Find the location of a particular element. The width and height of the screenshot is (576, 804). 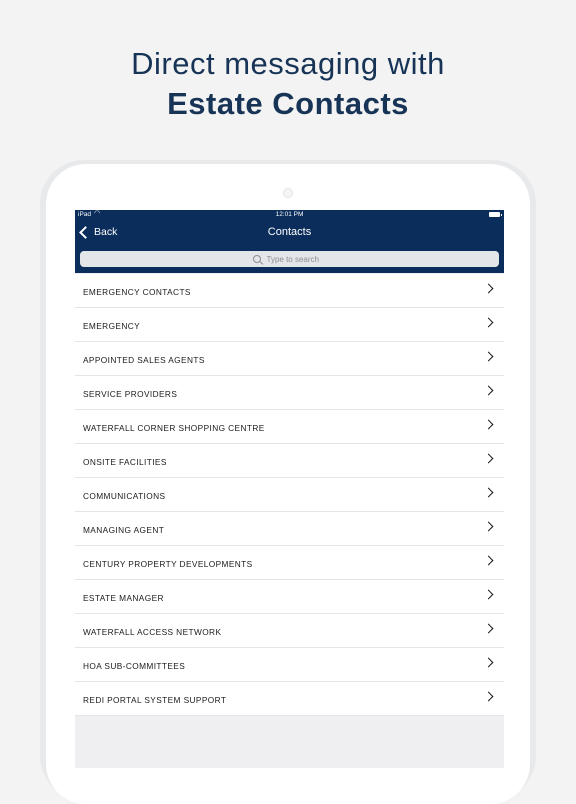

contact-row: COMMUNICATIONS is located at coordinates (289, 495).